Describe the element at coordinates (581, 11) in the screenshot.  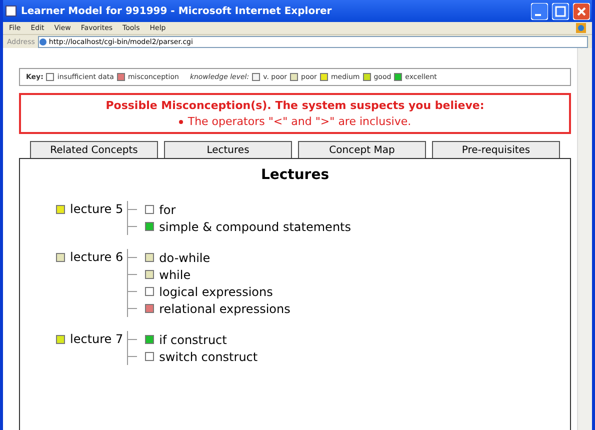
I see `close-button` at that location.